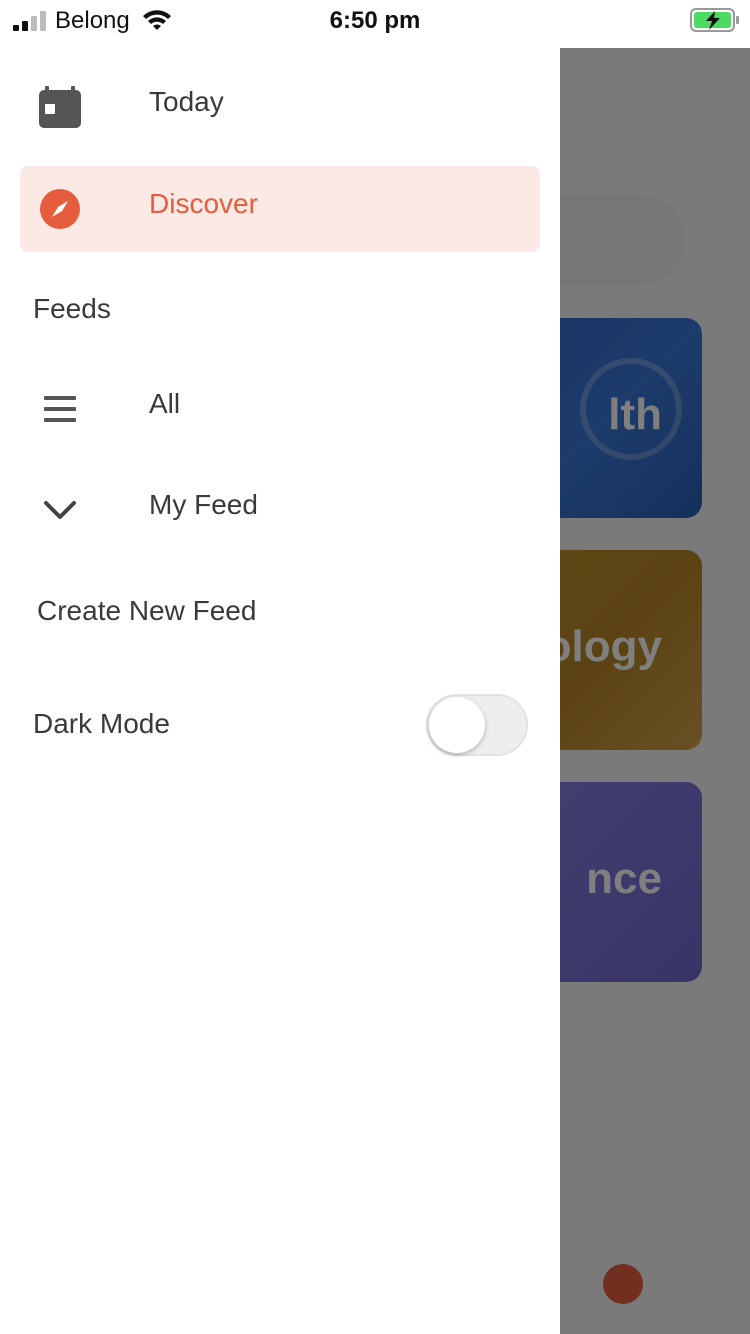 The image size is (750, 1334). Describe the element at coordinates (203, 203) in the screenshot. I see `drawer-item-label: Discover` at that location.